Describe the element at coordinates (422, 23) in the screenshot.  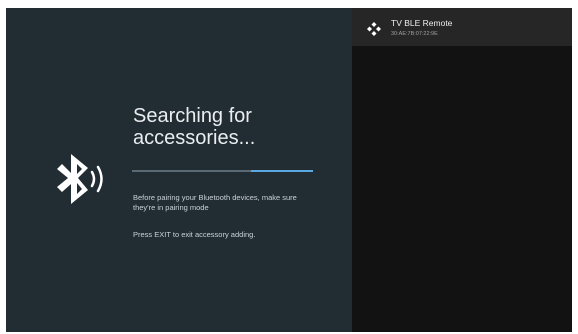
I see `device-name: TV BLE Remote` at that location.